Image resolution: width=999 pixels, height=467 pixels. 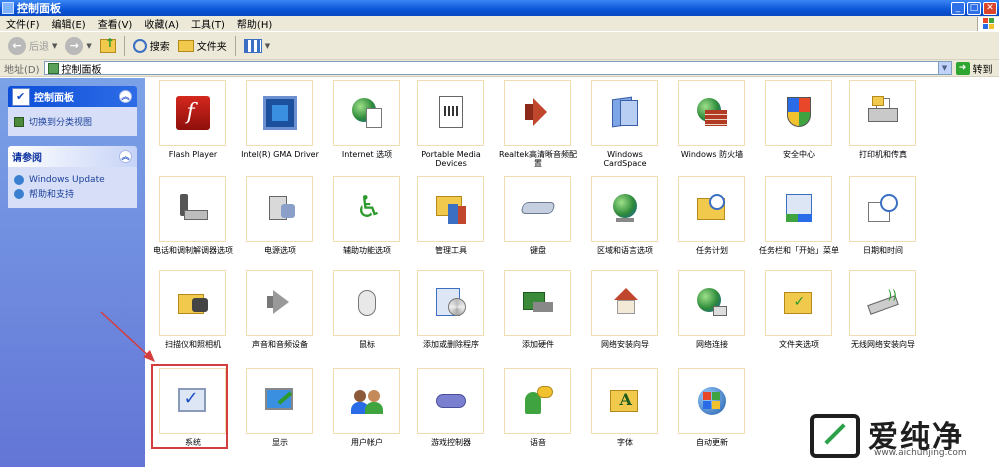 I want to click on address-input: 控制面板 ▼, so click(x=497, y=68).